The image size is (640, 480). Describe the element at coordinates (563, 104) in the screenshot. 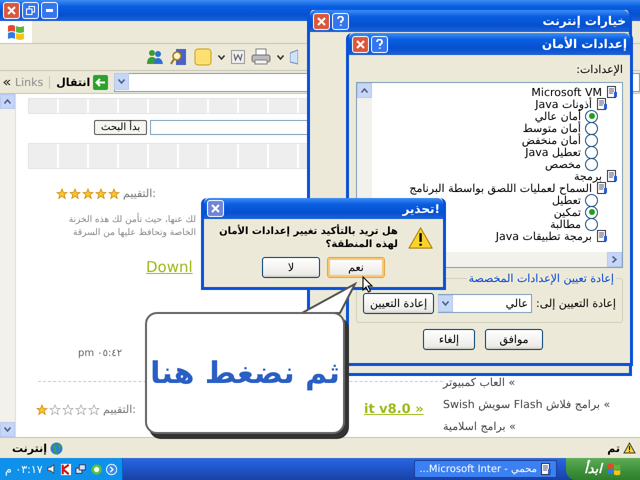

I see `setting-label: أذونات Java` at that location.